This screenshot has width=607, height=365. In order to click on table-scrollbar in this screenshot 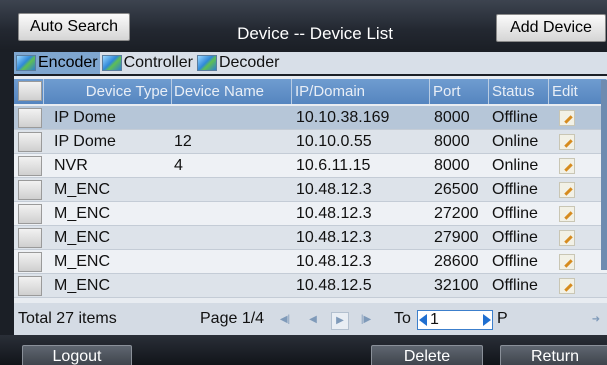, I will do `click(604, 175)`.